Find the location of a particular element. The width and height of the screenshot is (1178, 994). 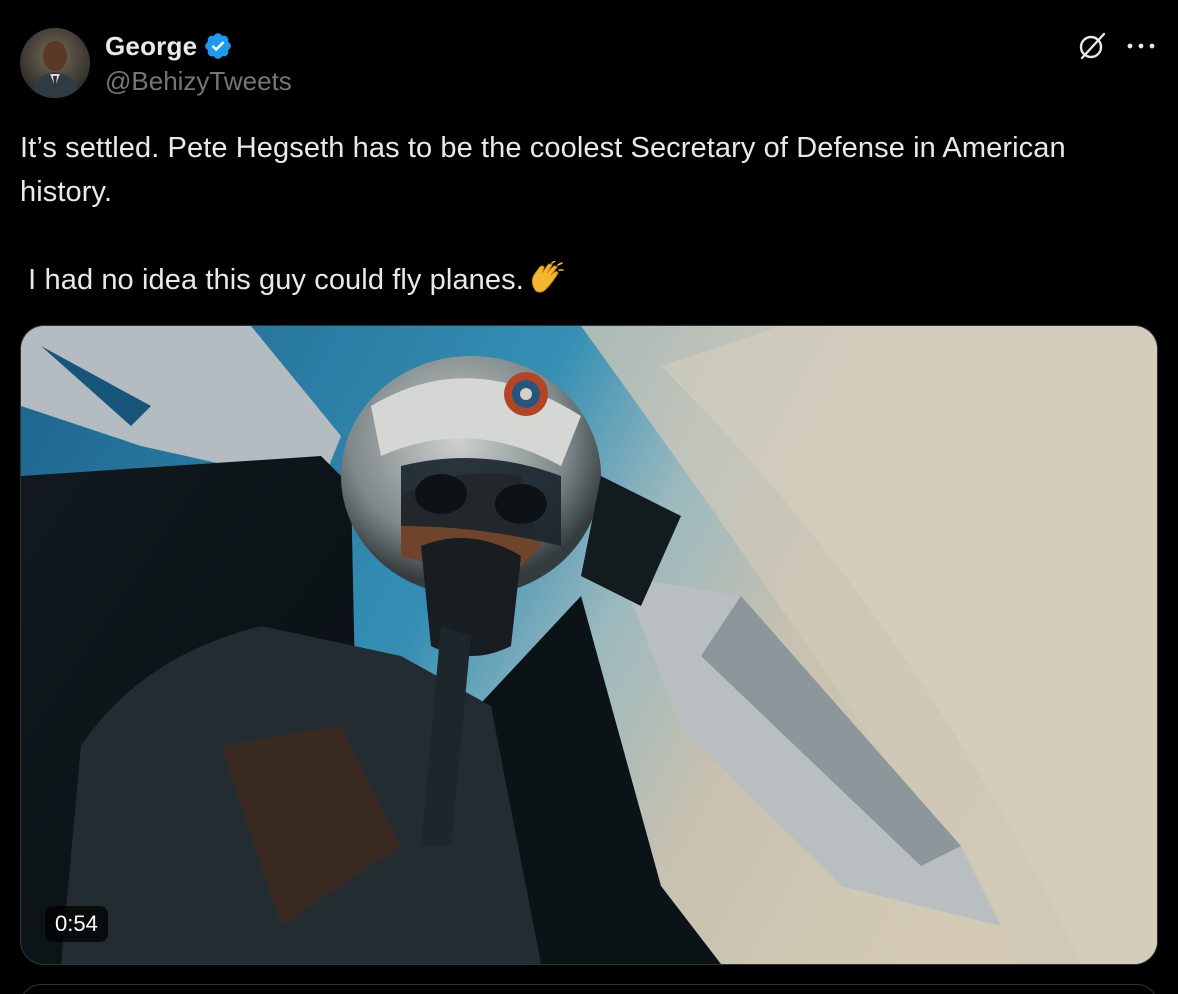

clapping-hands-emoji is located at coordinates (546, 284).